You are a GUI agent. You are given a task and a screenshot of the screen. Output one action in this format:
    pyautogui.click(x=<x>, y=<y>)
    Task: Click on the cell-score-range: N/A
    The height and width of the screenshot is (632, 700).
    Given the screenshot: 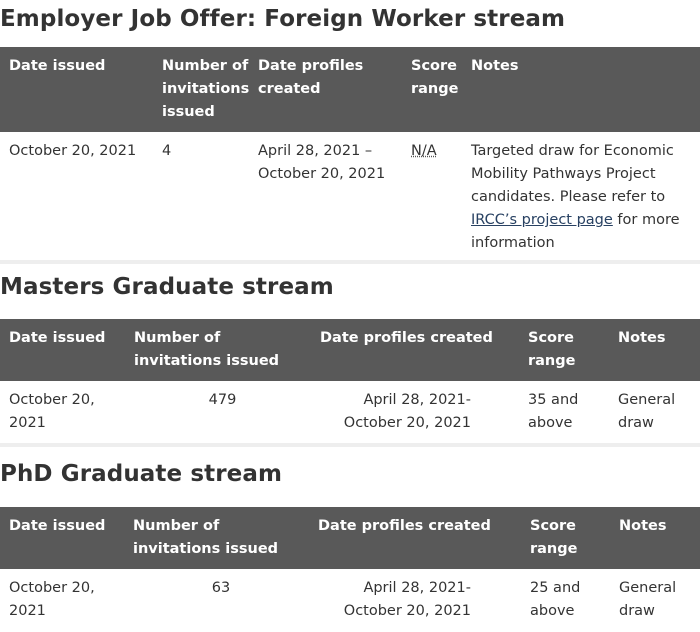 What is the action you would take?
    pyautogui.click(x=432, y=198)
    